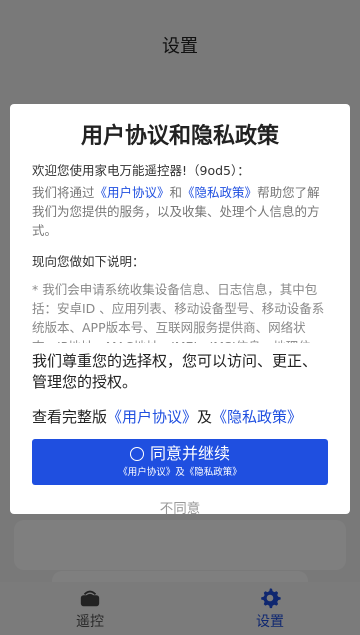 The width and height of the screenshot is (360, 635). Describe the element at coordinates (257, 417) in the screenshot. I see `full-privacy-policy-link: 《隐私政策》` at that location.